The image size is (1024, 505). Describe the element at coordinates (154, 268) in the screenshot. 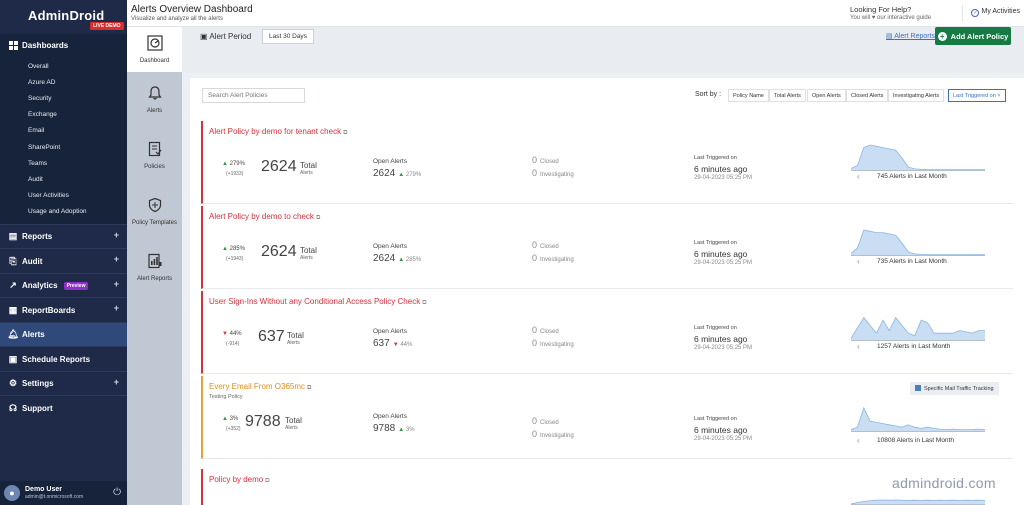

I see `subnav-alert-reports: Alert Reports` at that location.